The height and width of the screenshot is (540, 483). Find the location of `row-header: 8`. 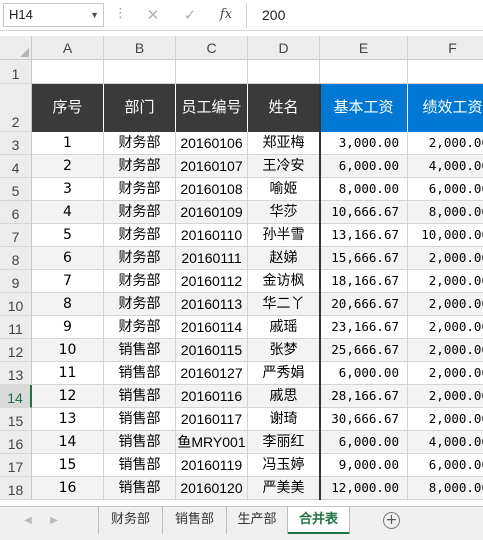

row-header: 8 is located at coordinates (16, 258).